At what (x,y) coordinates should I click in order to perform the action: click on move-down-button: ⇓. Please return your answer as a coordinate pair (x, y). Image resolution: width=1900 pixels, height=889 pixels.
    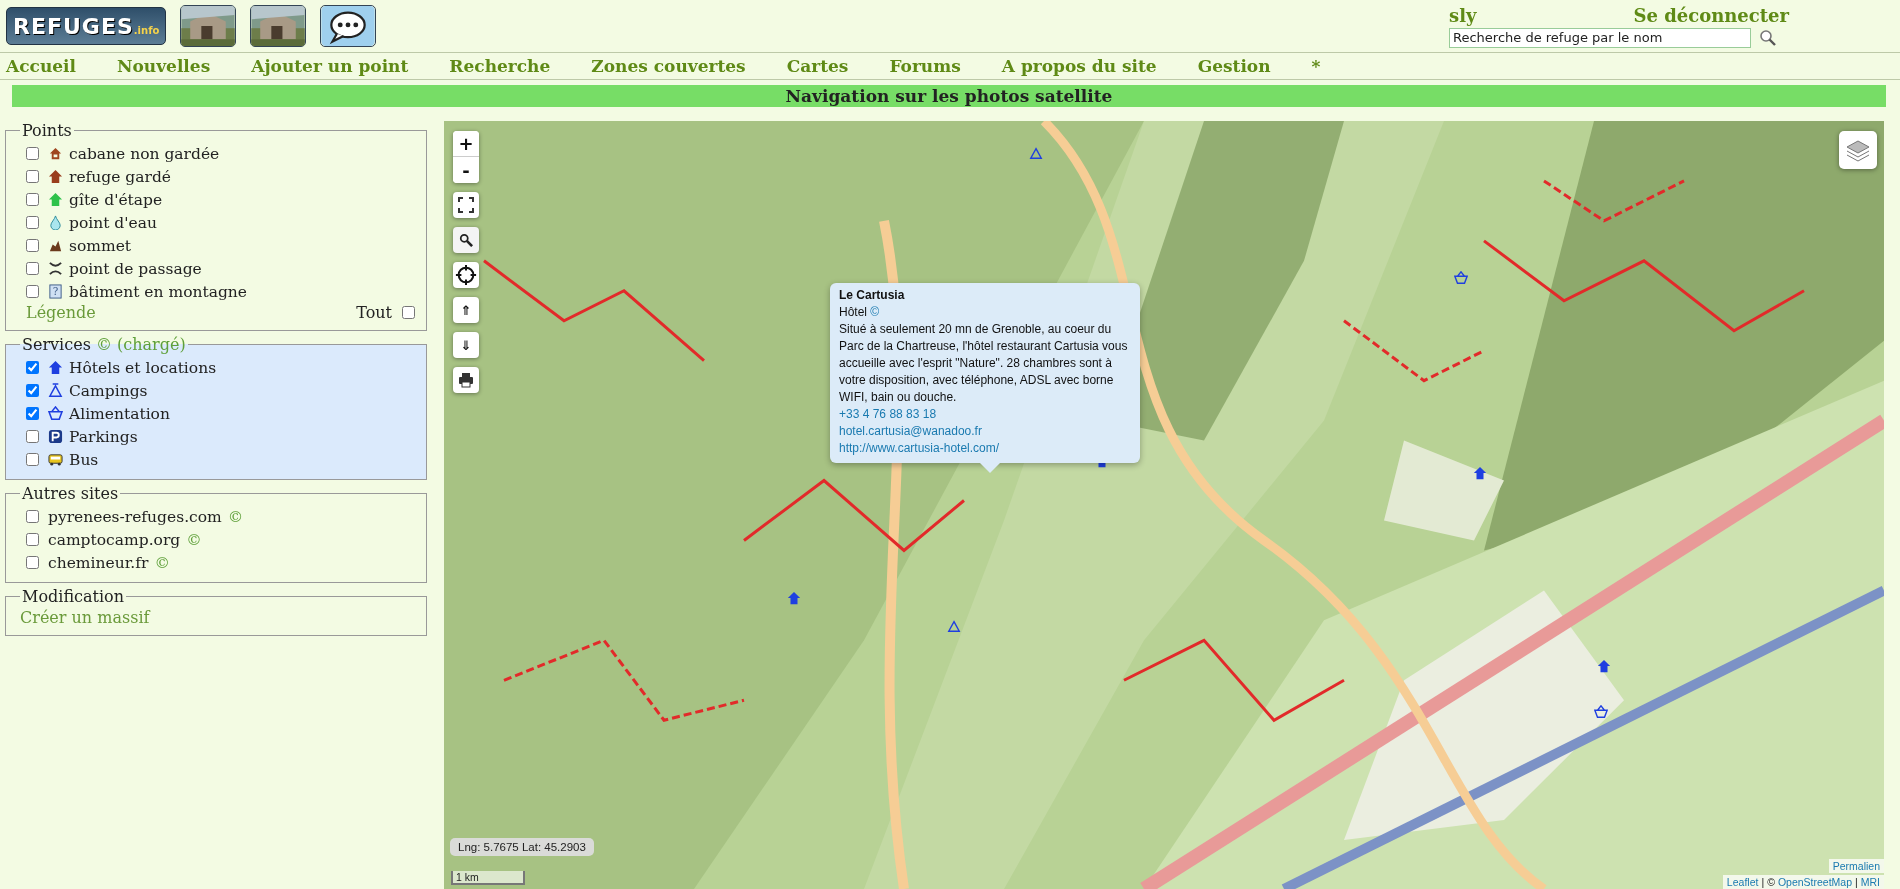
    Looking at the image, I should click on (466, 345).